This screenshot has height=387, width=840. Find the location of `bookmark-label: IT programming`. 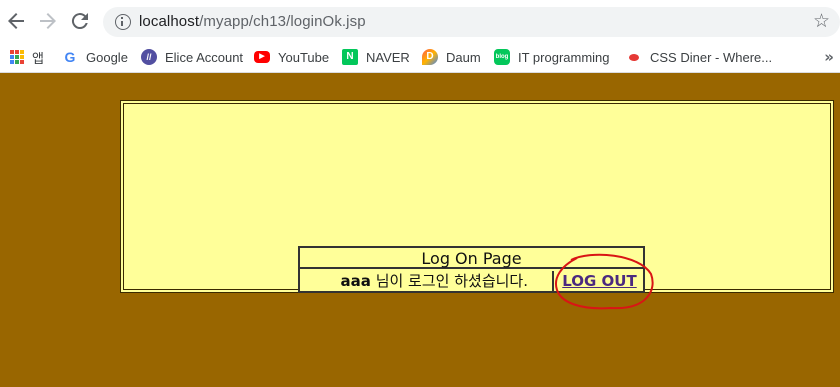

bookmark-label: IT programming is located at coordinates (564, 57).